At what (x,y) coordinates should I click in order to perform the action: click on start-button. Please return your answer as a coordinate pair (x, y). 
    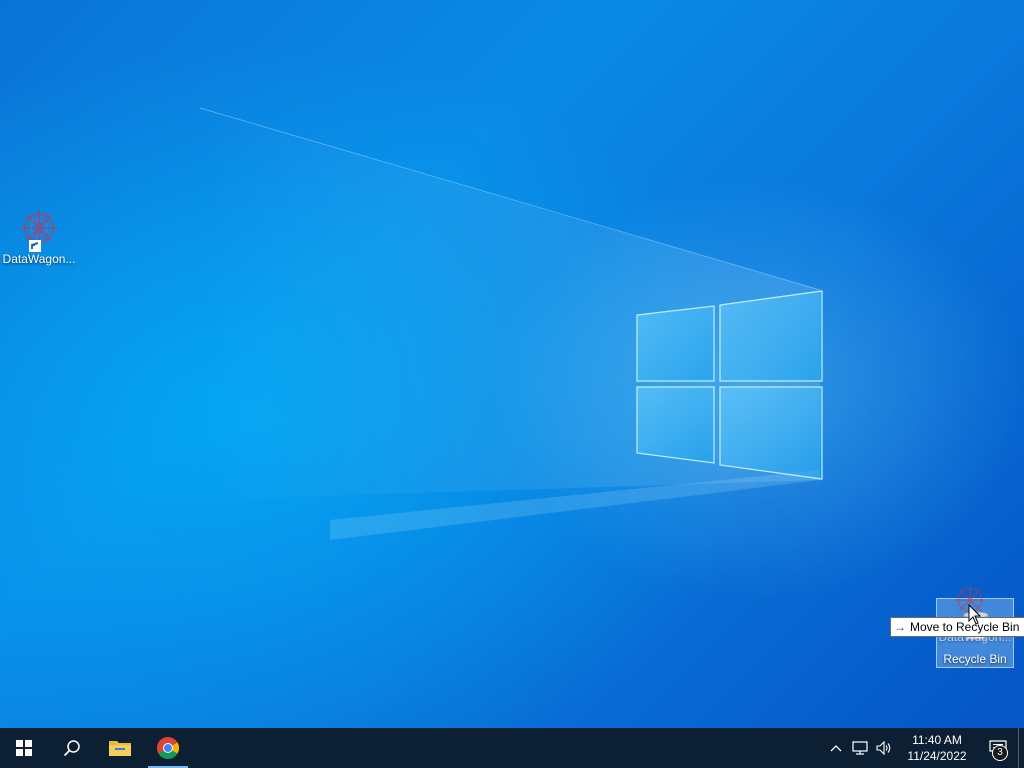
    Looking at the image, I should click on (24, 748).